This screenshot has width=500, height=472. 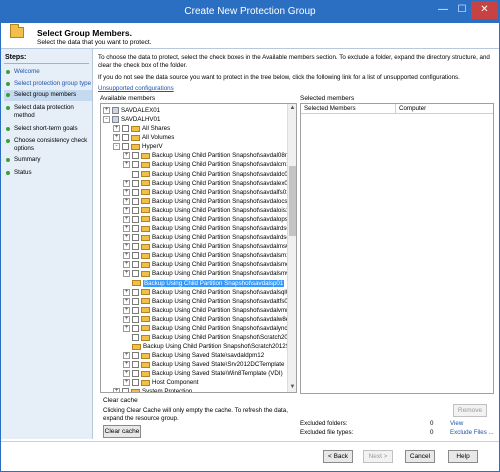 What do you see at coordinates (292, 387) in the screenshot?
I see `scroll-down-arrow-icon: ▼` at bounding box center [292, 387].